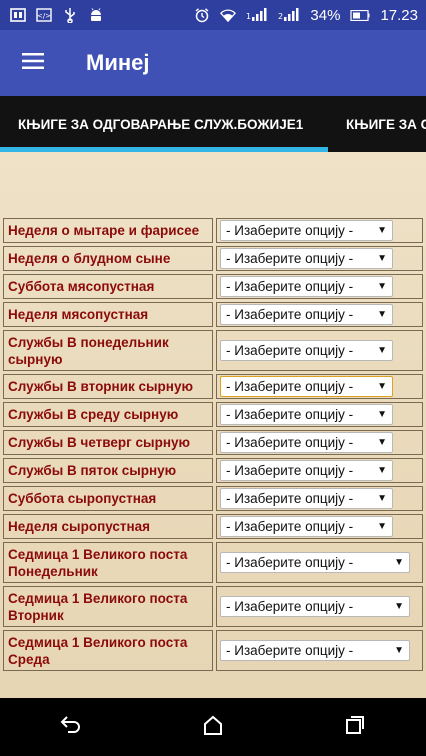 The image size is (426, 756). What do you see at coordinates (108, 470) in the screenshot?
I see `row-label: Службы В пяток сырную` at bounding box center [108, 470].